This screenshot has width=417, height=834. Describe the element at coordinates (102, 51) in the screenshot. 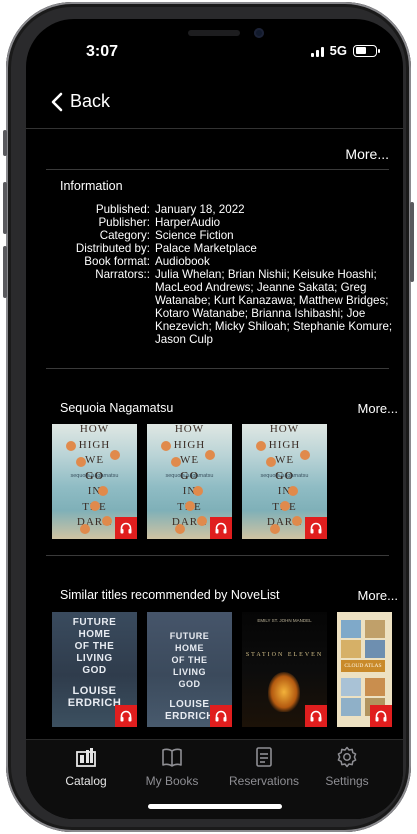

I see `status-time: 3:07` at that location.